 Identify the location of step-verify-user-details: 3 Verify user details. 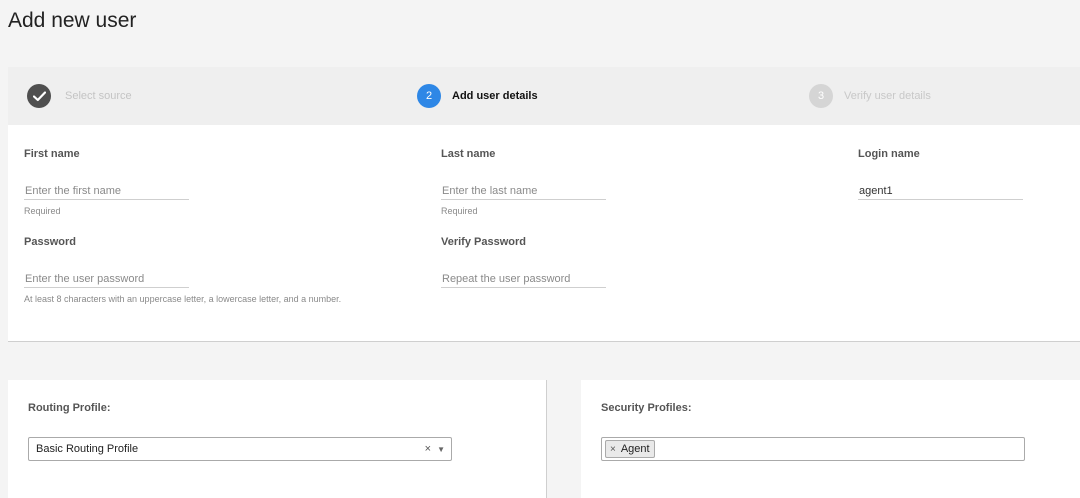
(870, 96).